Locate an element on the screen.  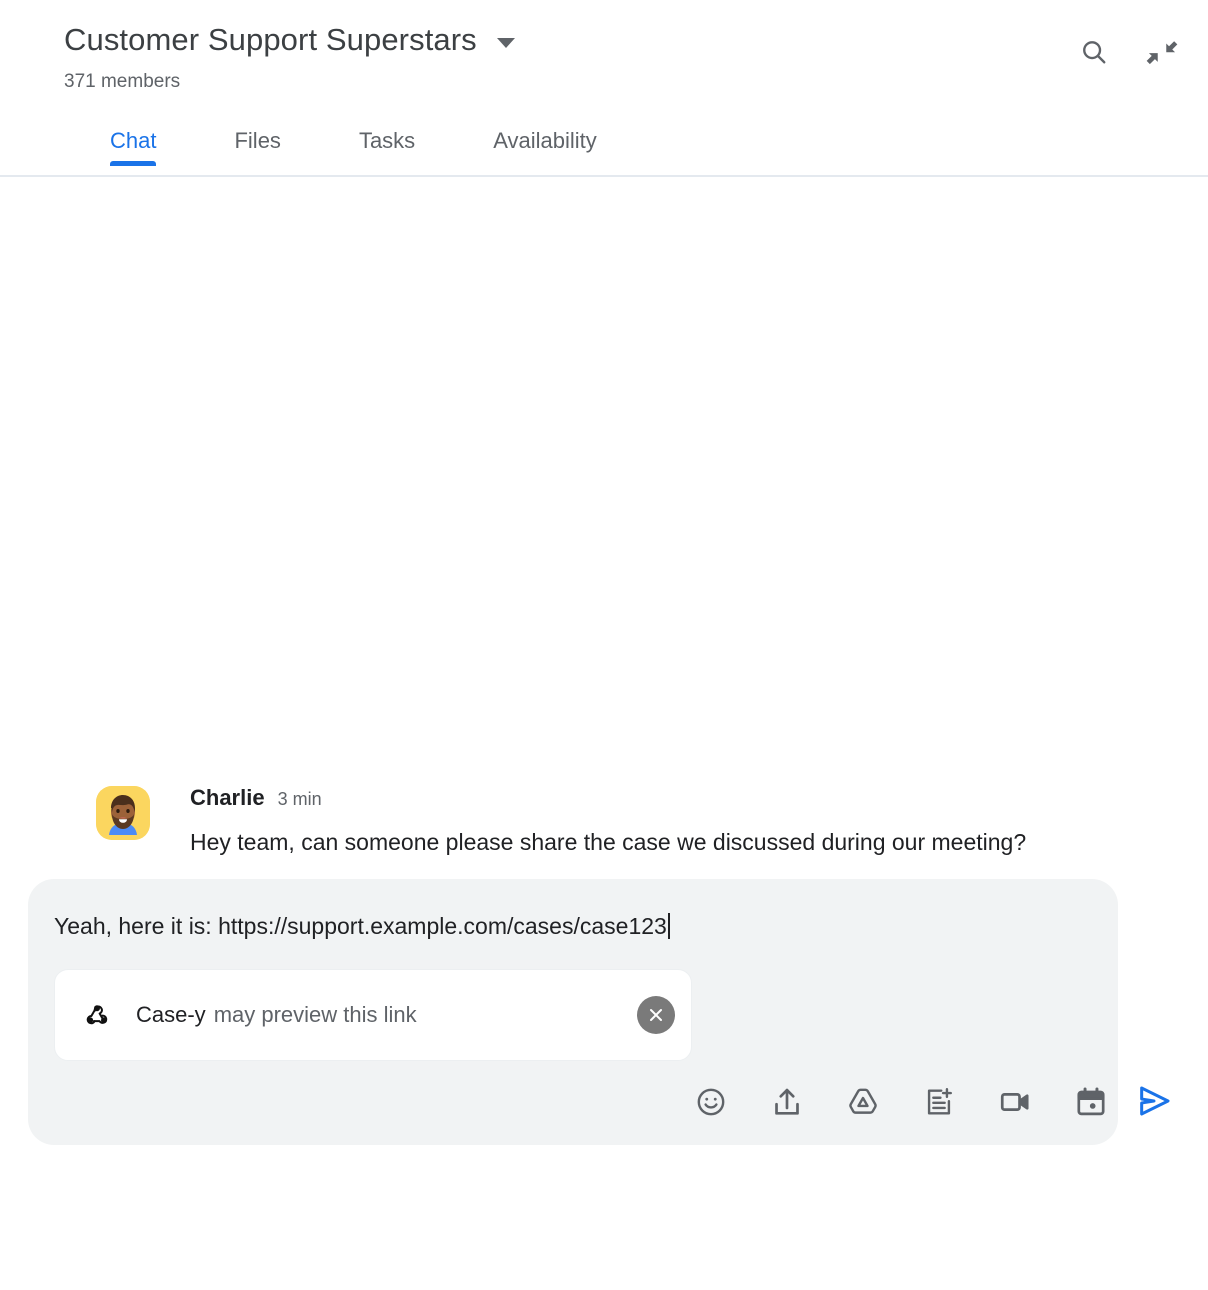
tab-chat: Chat is located at coordinates (133, 147).